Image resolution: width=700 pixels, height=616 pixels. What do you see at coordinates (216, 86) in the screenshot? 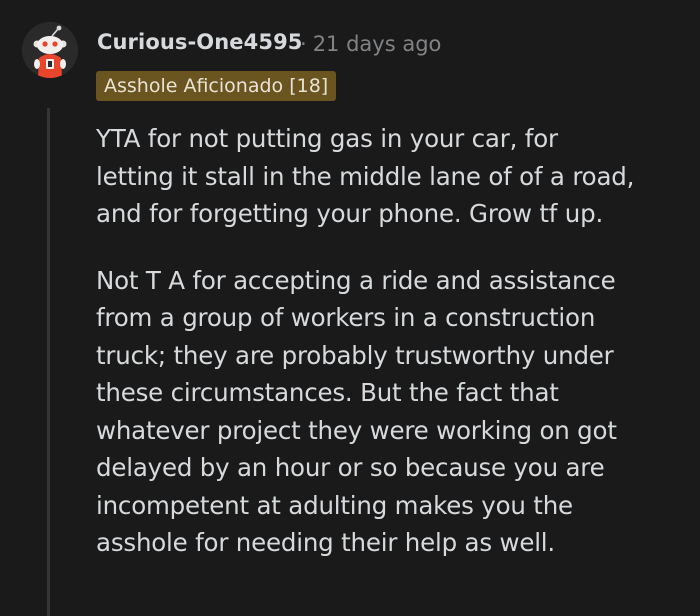
I see `user-flair: Asshole Aficionado [18]` at bounding box center [216, 86].